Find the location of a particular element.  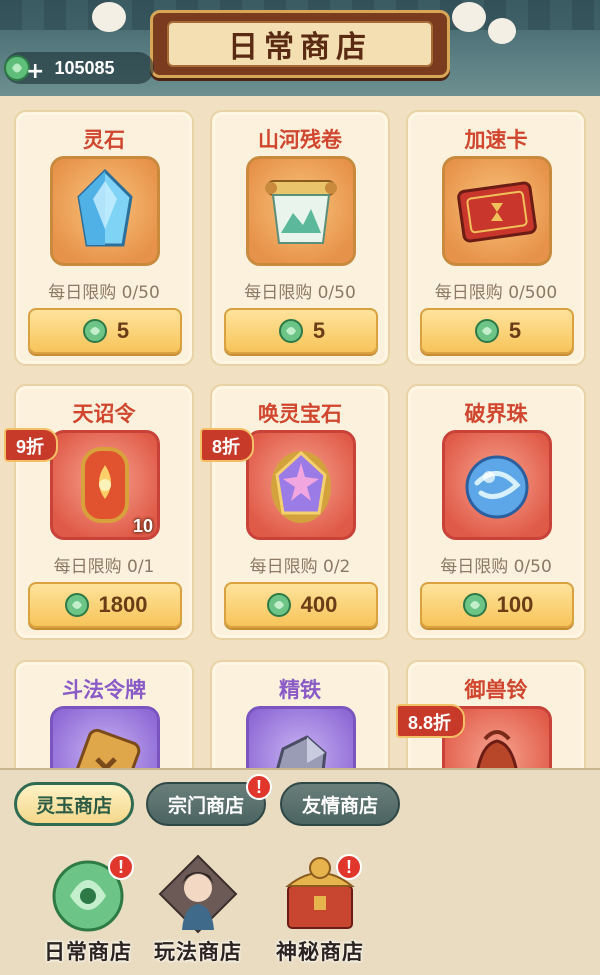

bun-mascot-left is located at coordinates (109, 17).